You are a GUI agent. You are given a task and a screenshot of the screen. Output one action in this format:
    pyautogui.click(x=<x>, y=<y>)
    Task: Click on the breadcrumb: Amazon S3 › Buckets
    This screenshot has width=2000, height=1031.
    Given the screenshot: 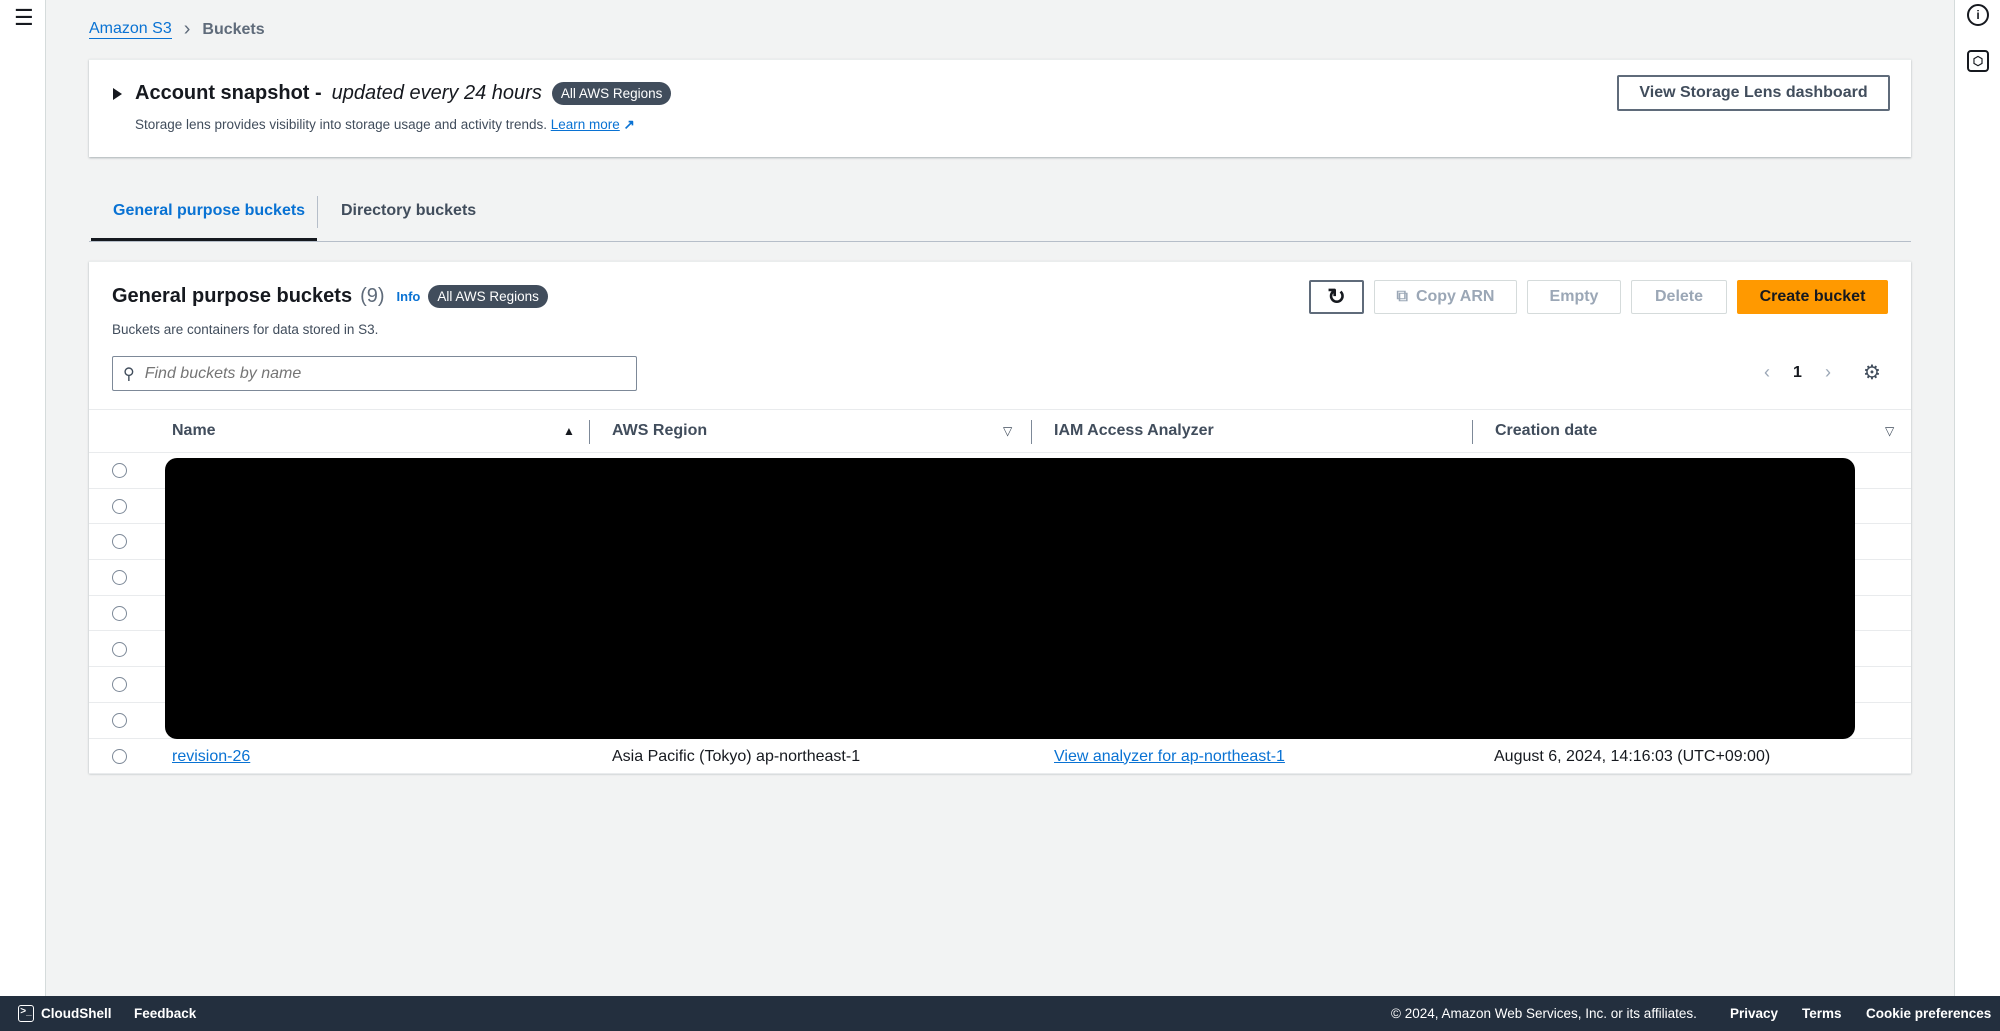 What is the action you would take?
    pyautogui.click(x=177, y=29)
    